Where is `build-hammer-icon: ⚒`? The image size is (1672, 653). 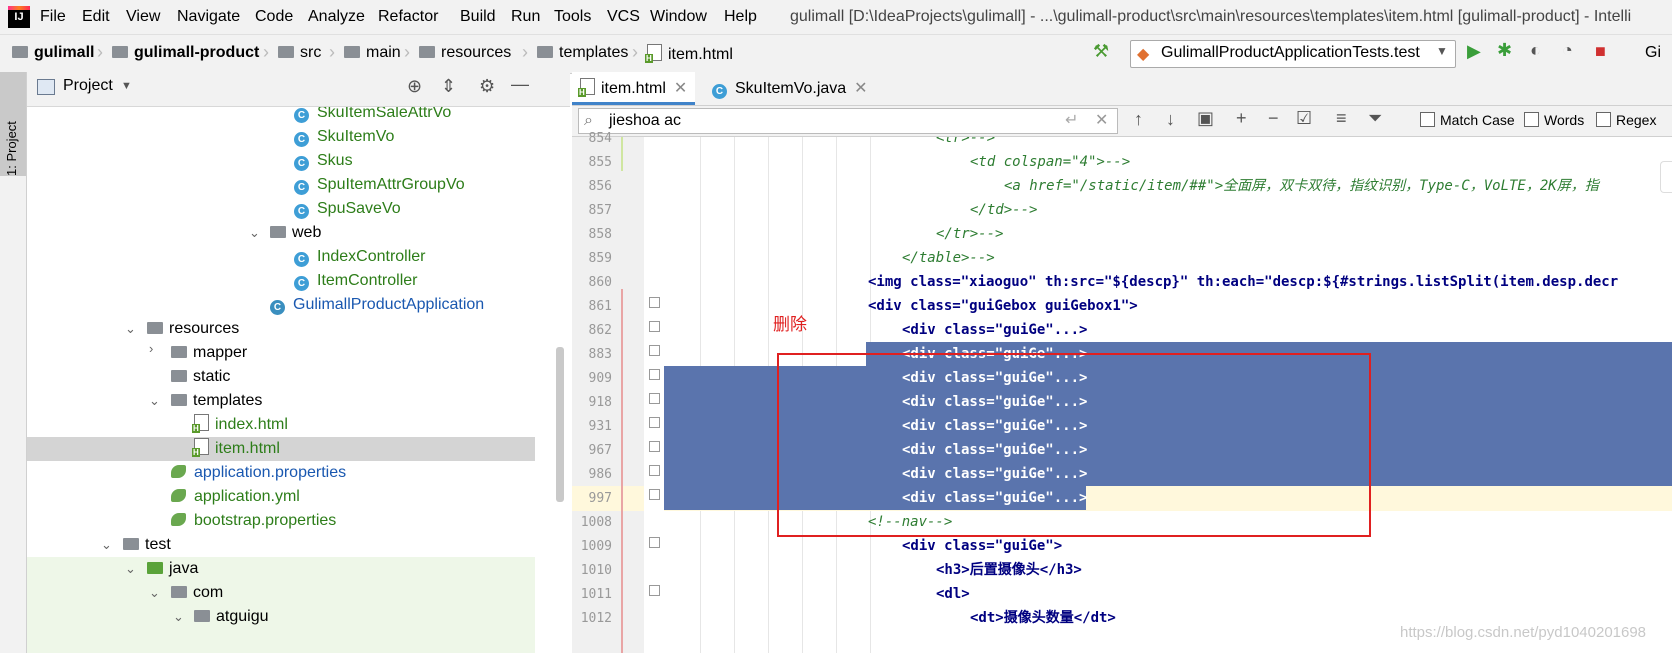 build-hammer-icon: ⚒ is located at coordinates (1101, 51).